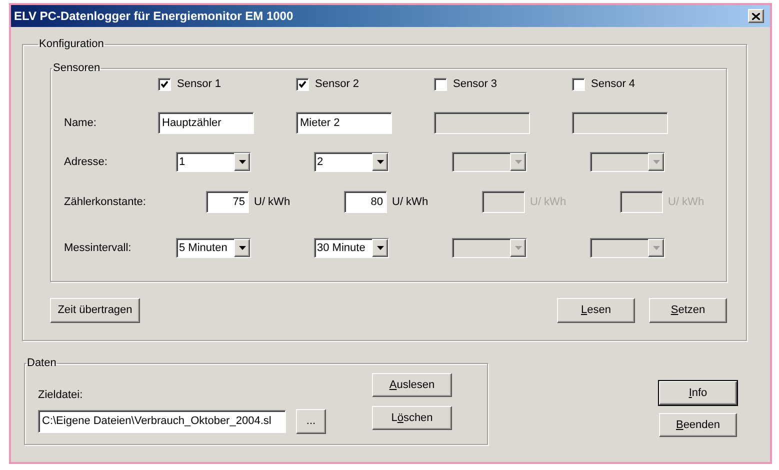 The image size is (779, 470). Describe the element at coordinates (42, 363) in the screenshot. I see `group-title: Daten` at that location.